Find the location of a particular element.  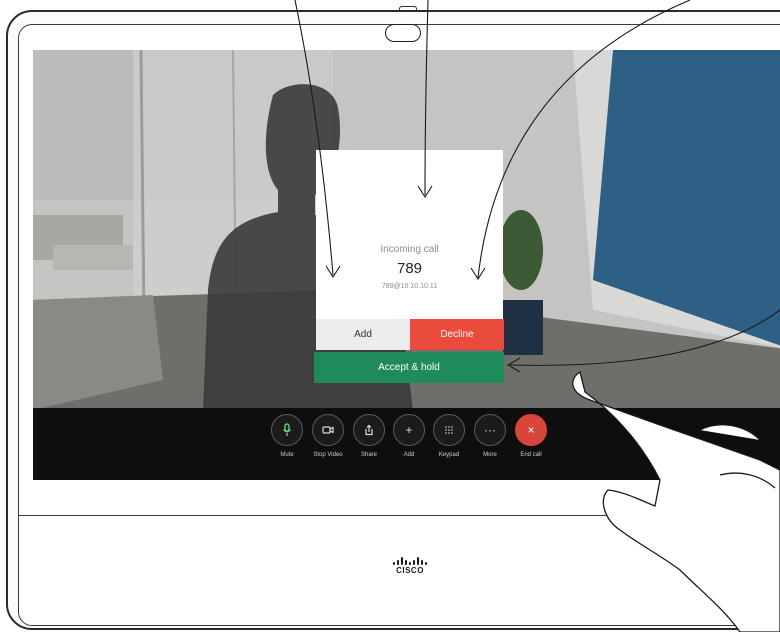

end-call-button: × End call is located at coordinates (531, 436).